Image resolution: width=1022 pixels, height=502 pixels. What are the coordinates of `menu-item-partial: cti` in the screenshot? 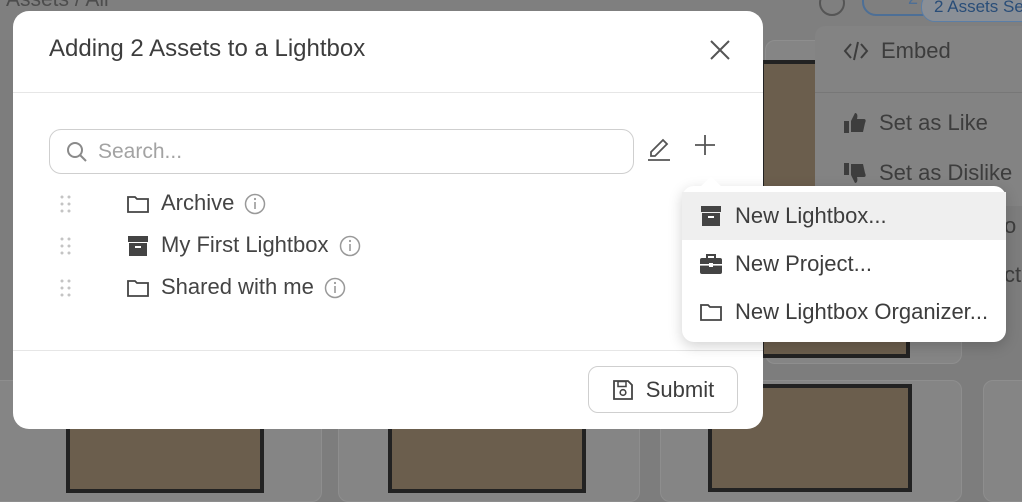 It's located at (1013, 274).